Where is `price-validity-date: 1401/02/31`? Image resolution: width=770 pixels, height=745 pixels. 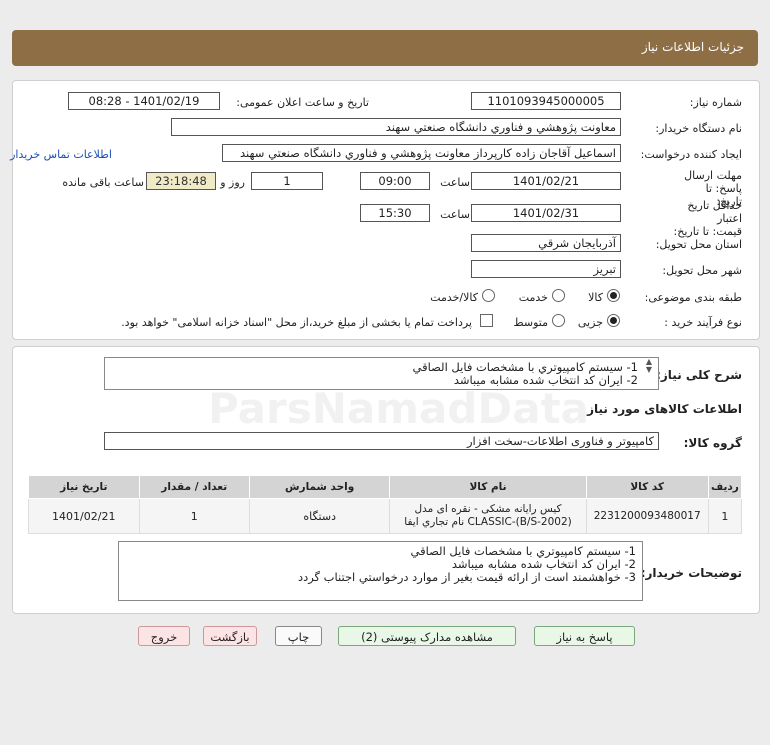
price-validity-date: 1401/02/31 is located at coordinates (546, 213).